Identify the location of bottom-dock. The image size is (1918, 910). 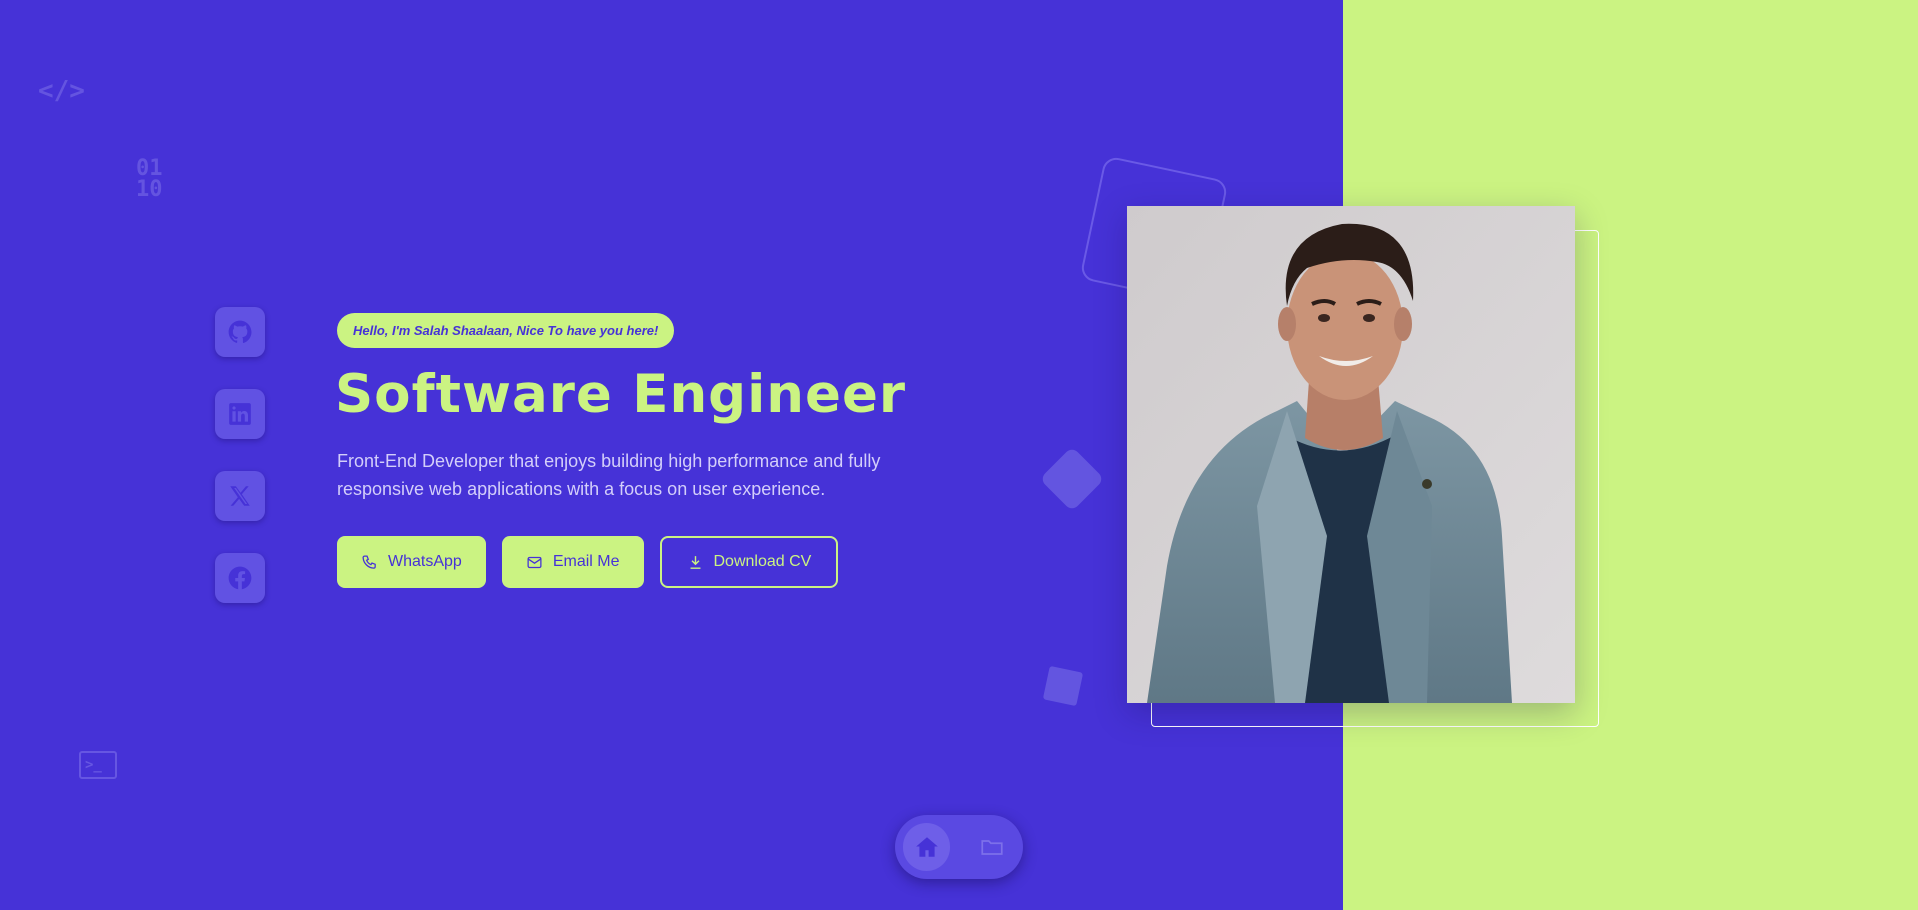
(959, 847).